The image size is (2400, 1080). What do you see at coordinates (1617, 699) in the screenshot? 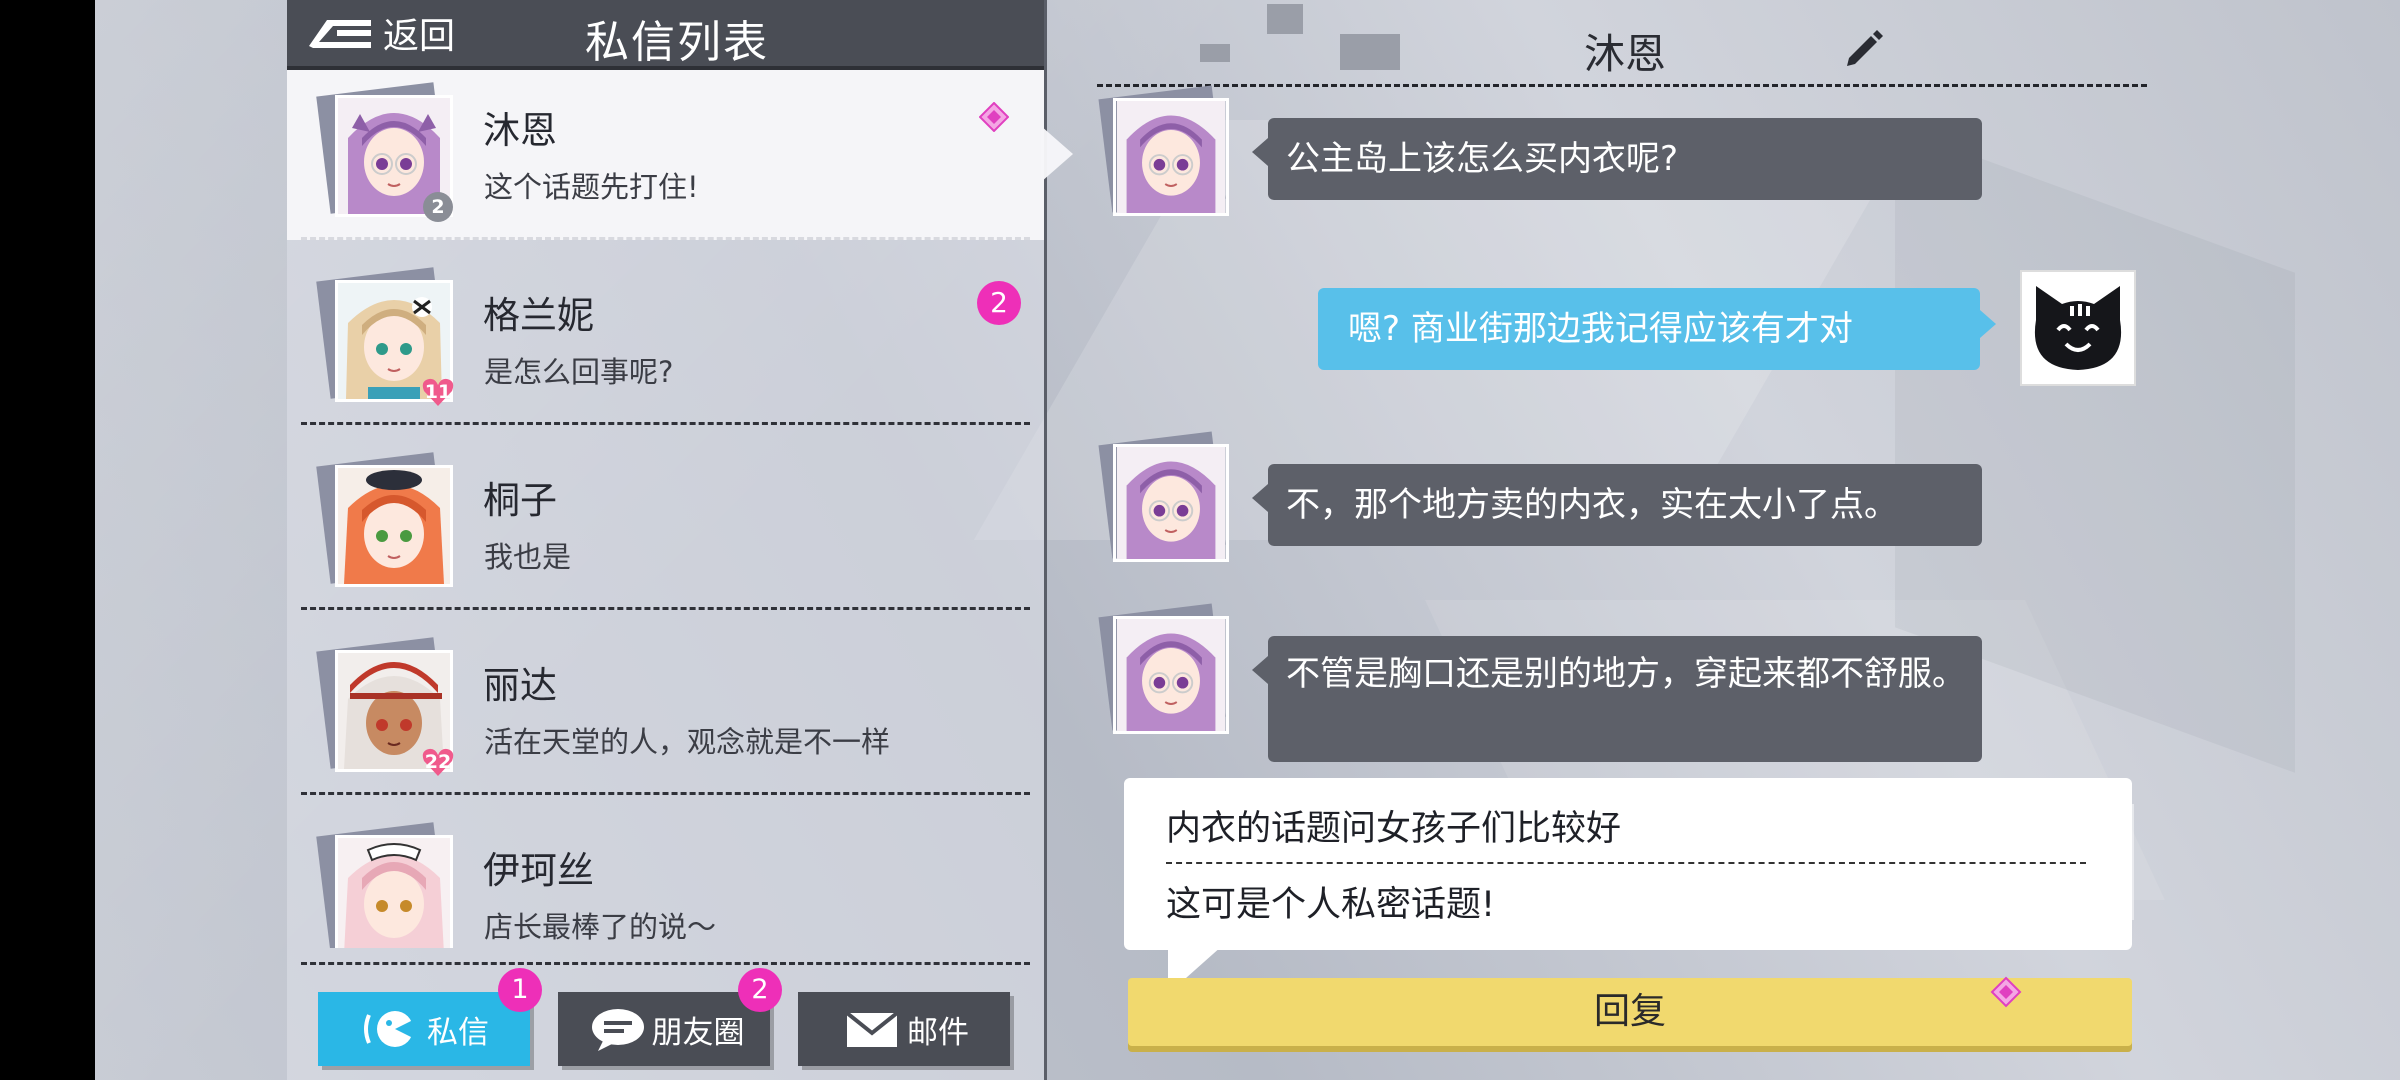
I see `message-bubble-npc: 不管是胸口还是别的地方，穿起来都不舒服。` at bounding box center [1617, 699].